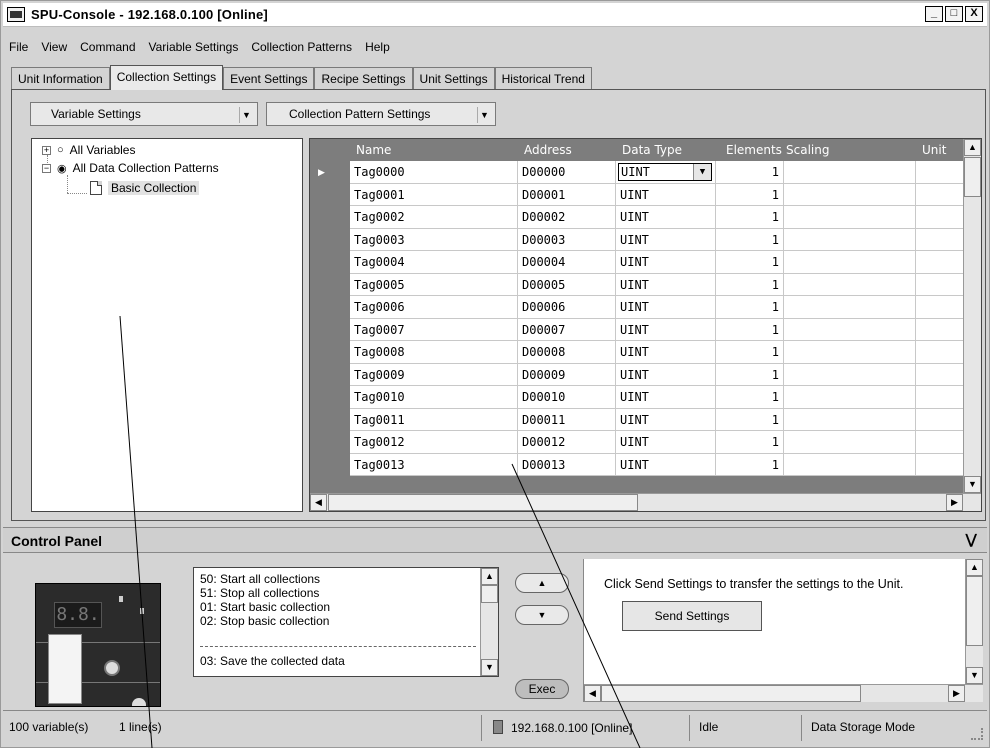 This screenshot has height=748, width=990. What do you see at coordinates (130, 168) in the screenshot?
I see `tree-item-all-patterns: − ◉ All Data Collection Patterns` at bounding box center [130, 168].